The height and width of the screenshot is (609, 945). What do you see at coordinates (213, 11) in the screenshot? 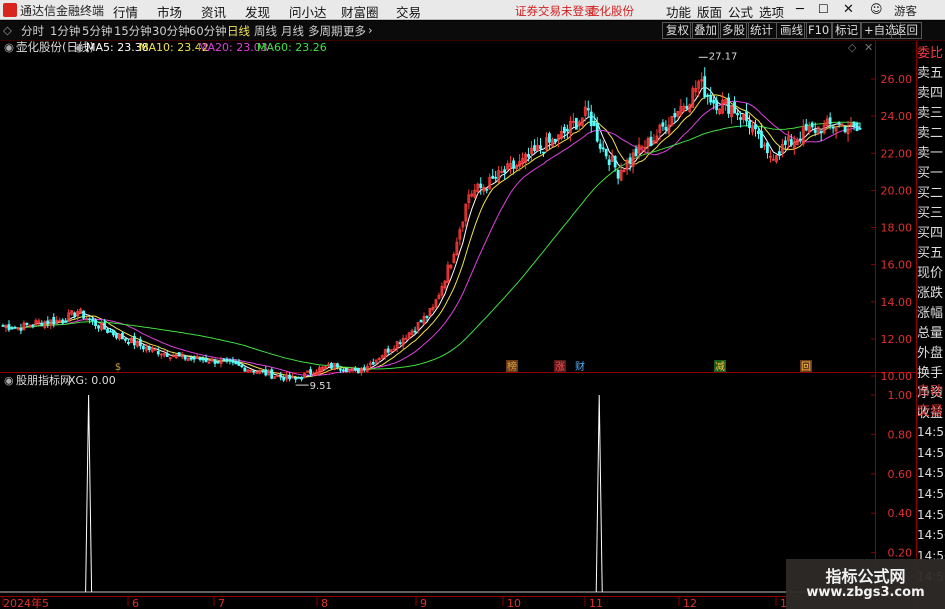
I see `menu-news: 资讯` at bounding box center [213, 11].